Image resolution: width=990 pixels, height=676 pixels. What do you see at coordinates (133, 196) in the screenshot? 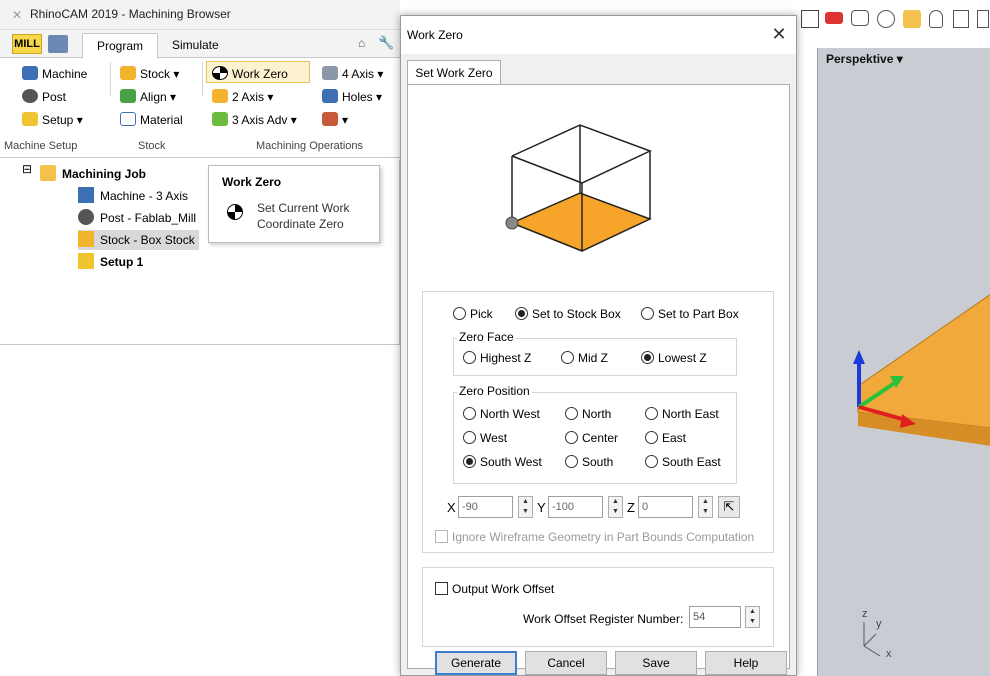
I see `tree-item-machine: Machine - 3 Axis` at bounding box center [133, 196].